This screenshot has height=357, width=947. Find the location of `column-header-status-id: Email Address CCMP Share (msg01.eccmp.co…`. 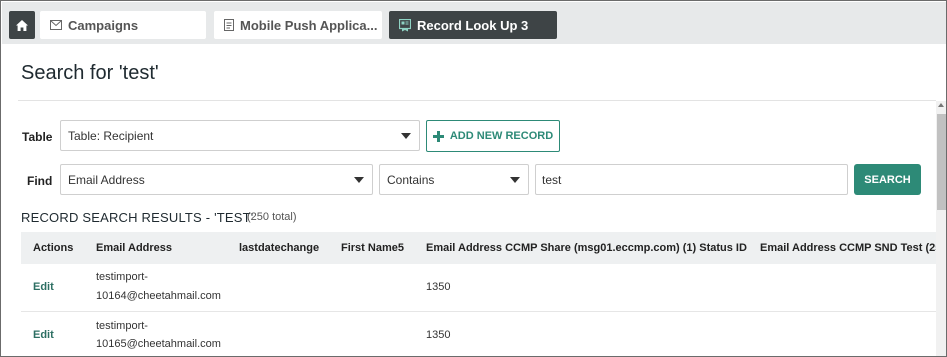

column-header-status-id: Email Address CCMP Share (msg01.eccmp.co… is located at coordinates (586, 248).